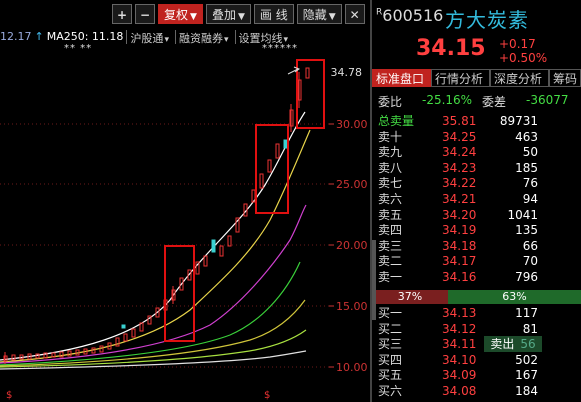 The width and height of the screenshot is (581, 402). Describe the element at coordinates (390, 183) in the screenshot. I see `sell-order-label: 卖七` at that location.